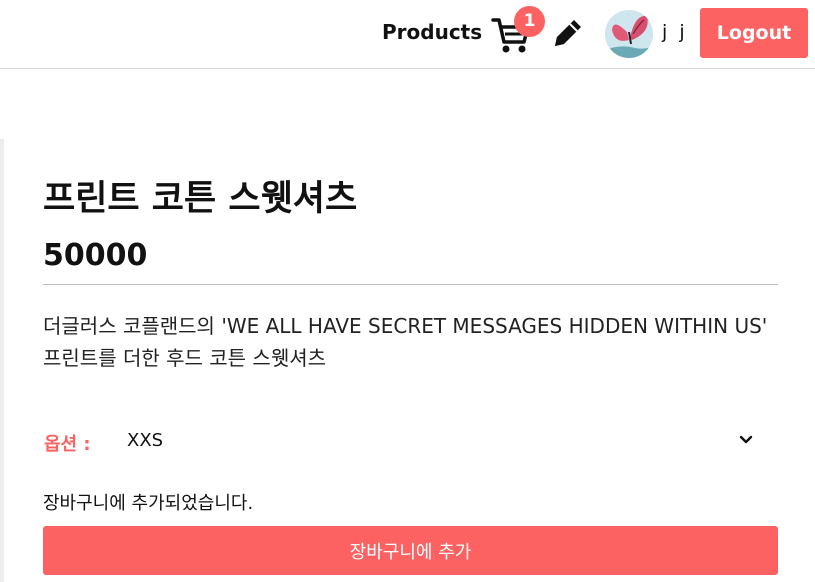  What do you see at coordinates (67, 444) in the screenshot?
I see `option-label: 옵션 :` at bounding box center [67, 444].